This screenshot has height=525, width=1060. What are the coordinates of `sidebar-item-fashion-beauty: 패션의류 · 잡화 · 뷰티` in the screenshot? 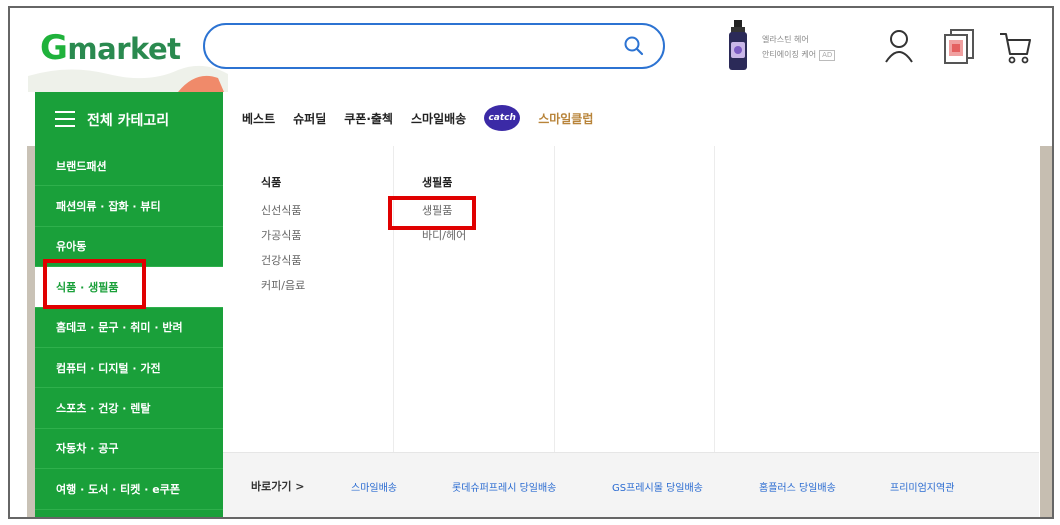 It's located at (129, 206).